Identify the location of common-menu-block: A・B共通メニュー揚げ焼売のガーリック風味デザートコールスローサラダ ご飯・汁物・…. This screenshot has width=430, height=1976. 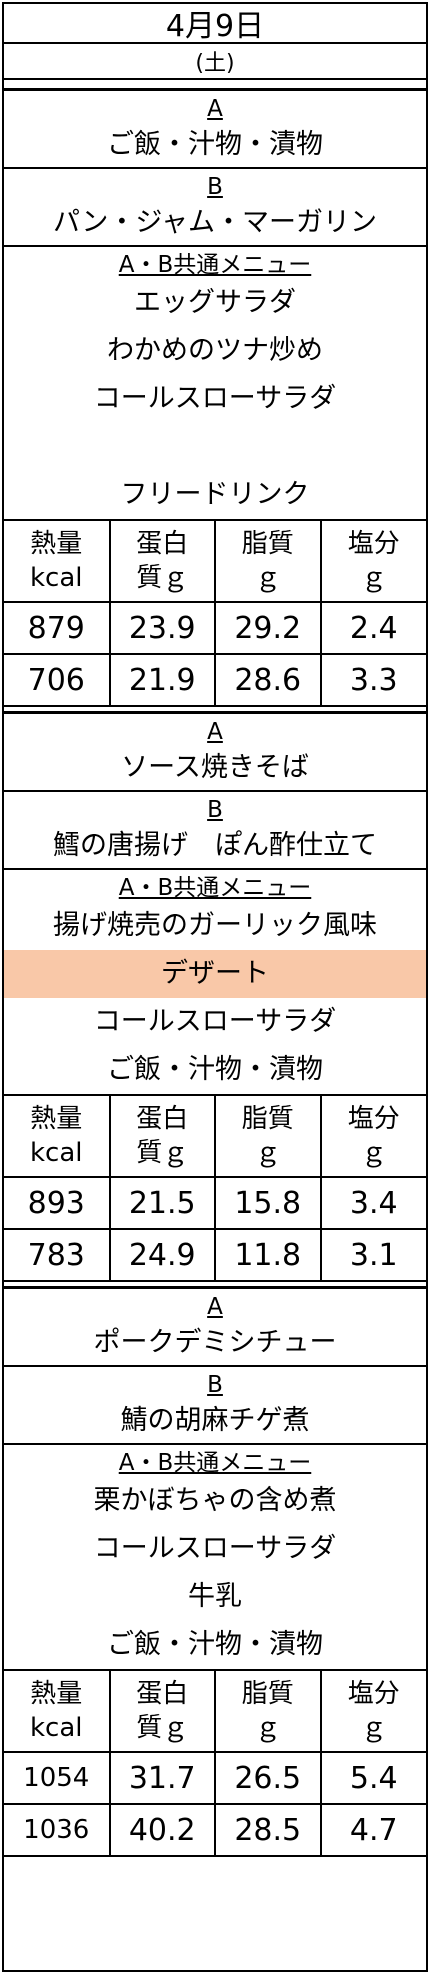
(215, 983).